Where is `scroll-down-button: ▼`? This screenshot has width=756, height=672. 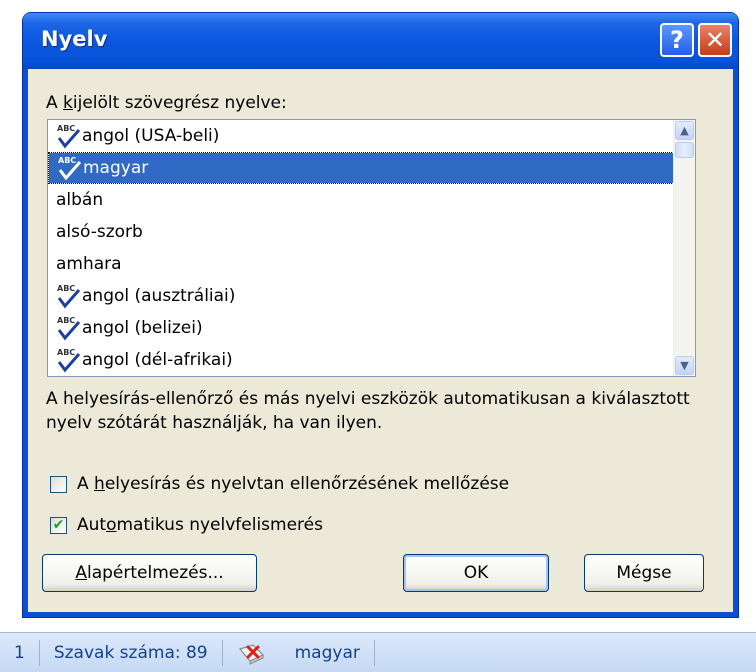
scroll-down-button: ▼ is located at coordinates (684, 365).